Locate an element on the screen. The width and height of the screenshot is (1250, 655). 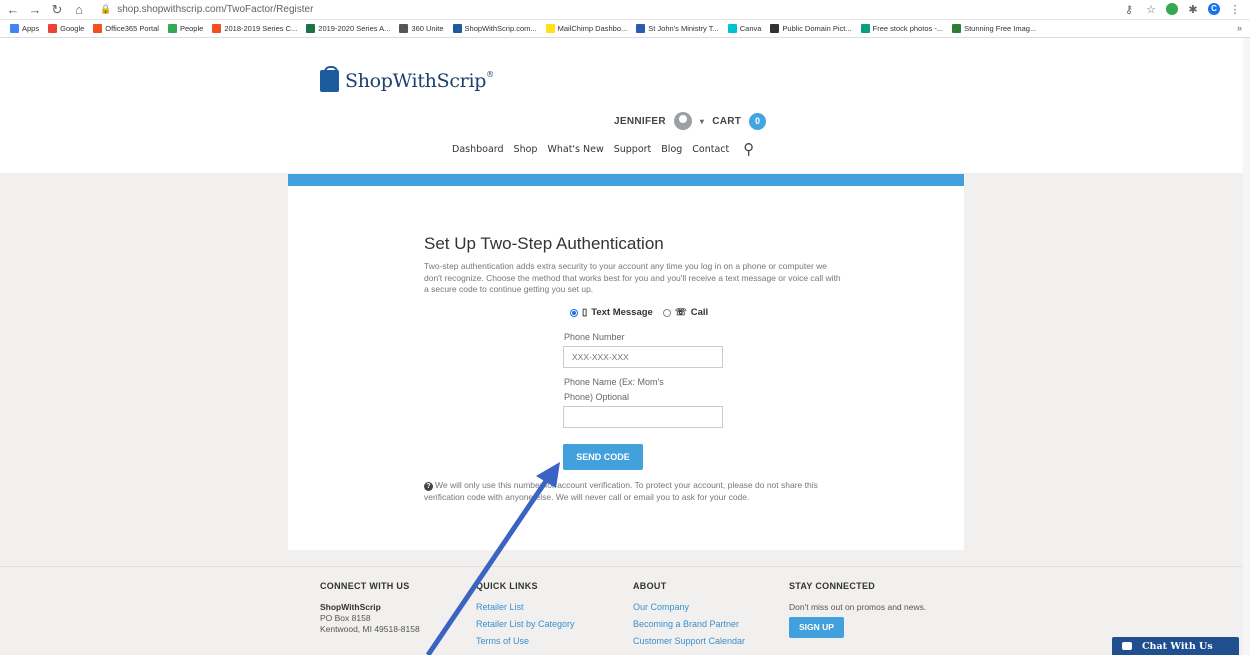
home-icon: ⌂ is located at coordinates (79, 10).